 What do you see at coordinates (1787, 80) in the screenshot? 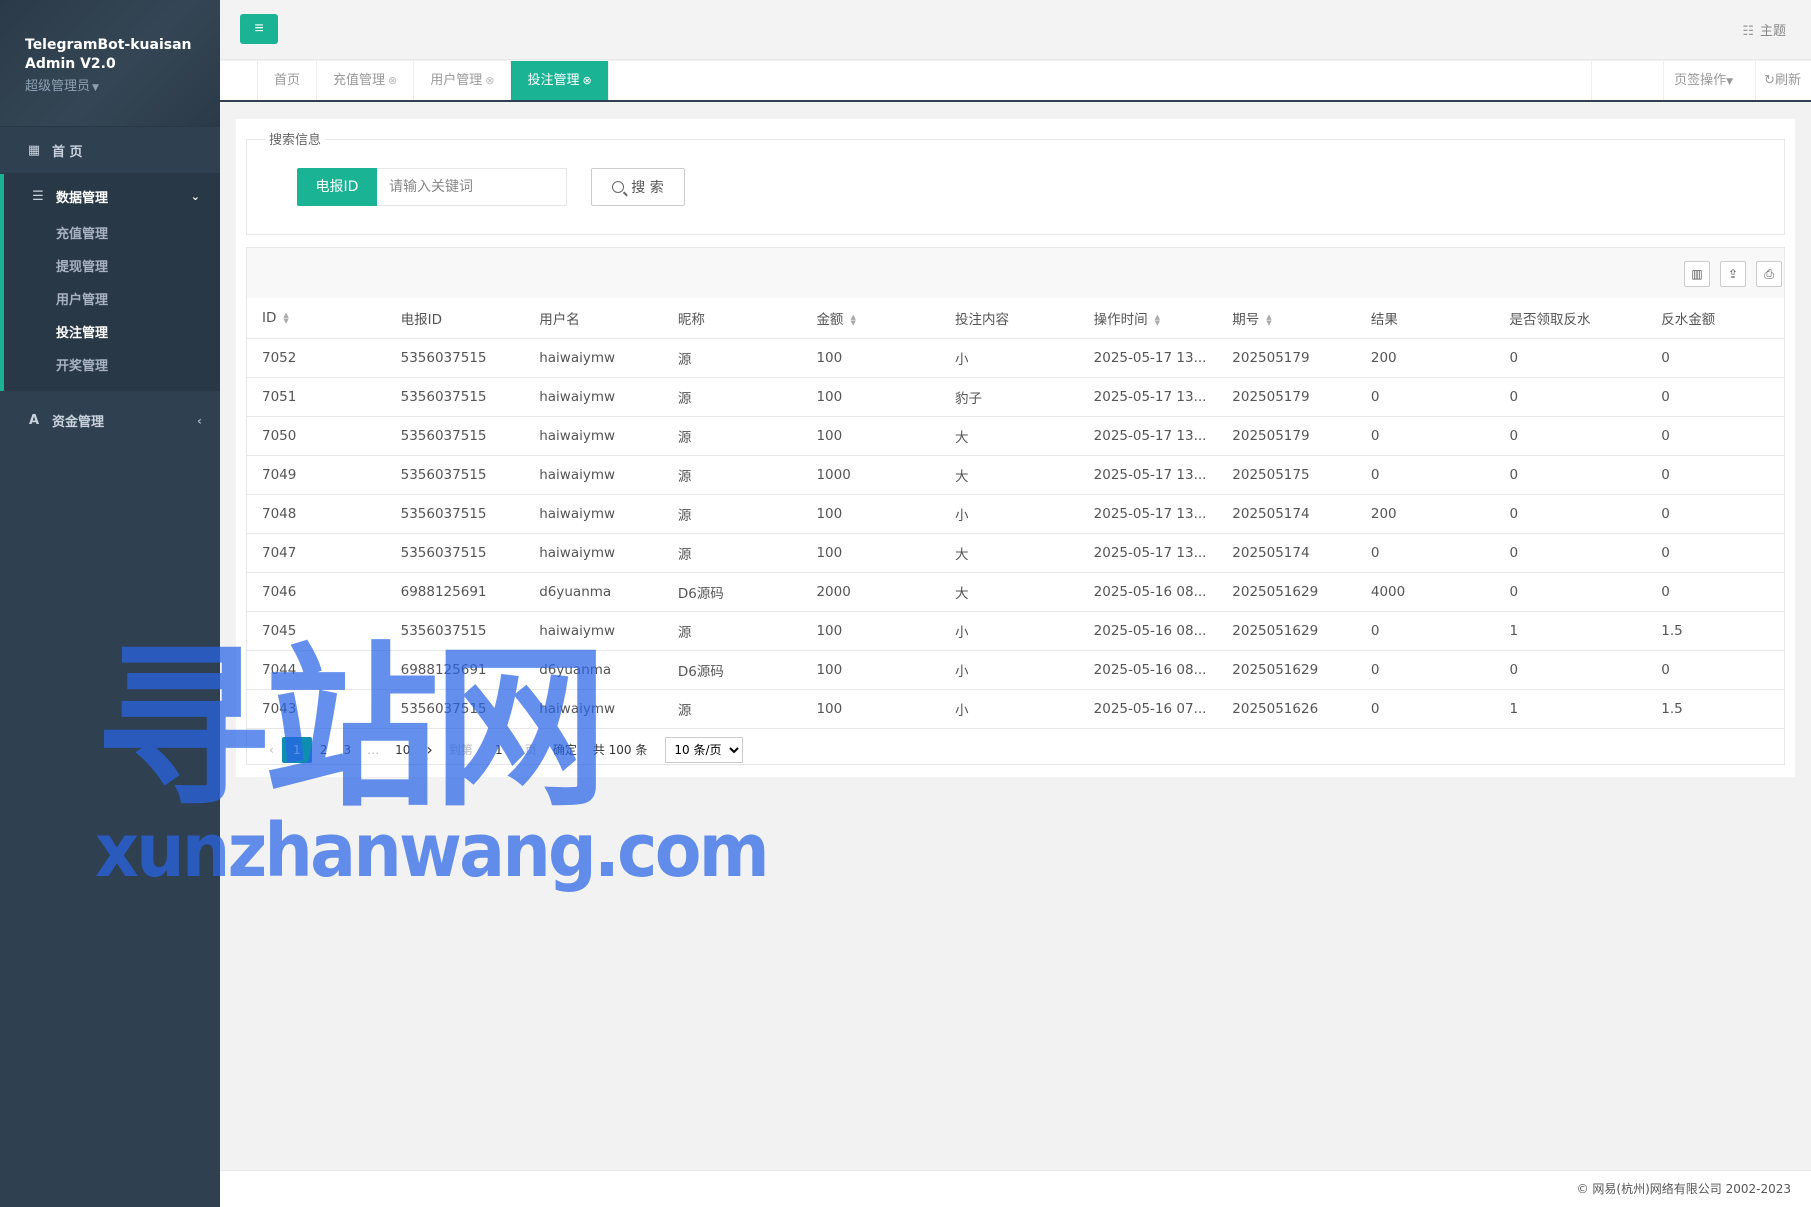
I see `refresh-label: 刷新` at bounding box center [1787, 80].